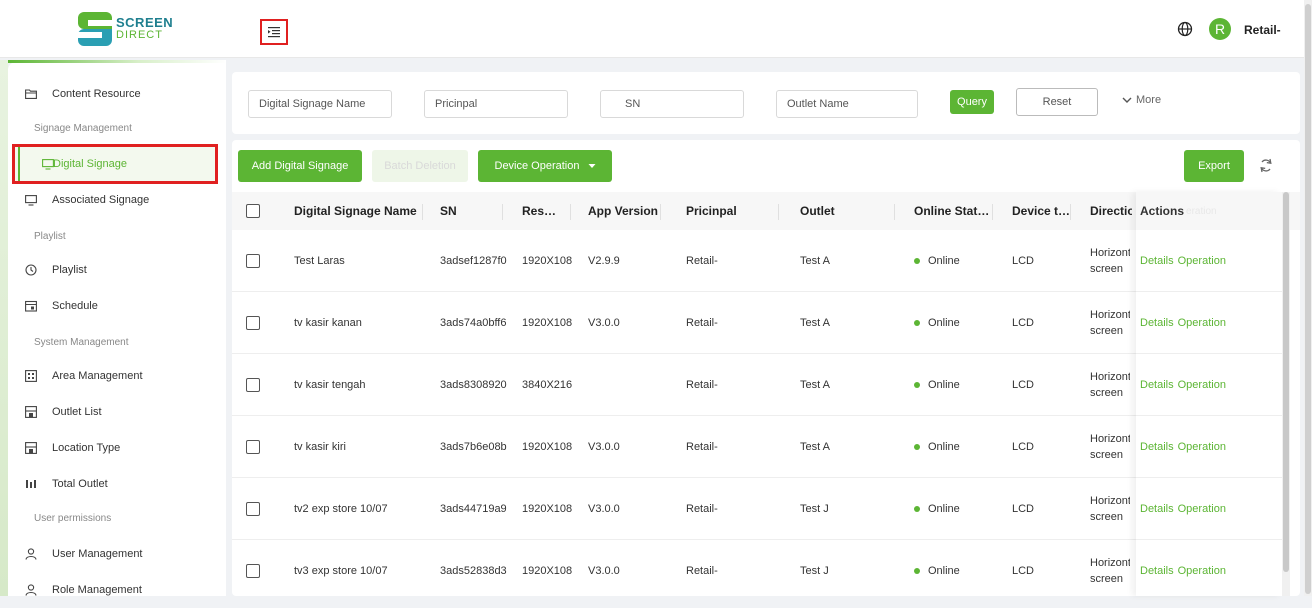 The image size is (1312, 608). I want to click on sidebar-item-label: Location Type, so click(86, 448).